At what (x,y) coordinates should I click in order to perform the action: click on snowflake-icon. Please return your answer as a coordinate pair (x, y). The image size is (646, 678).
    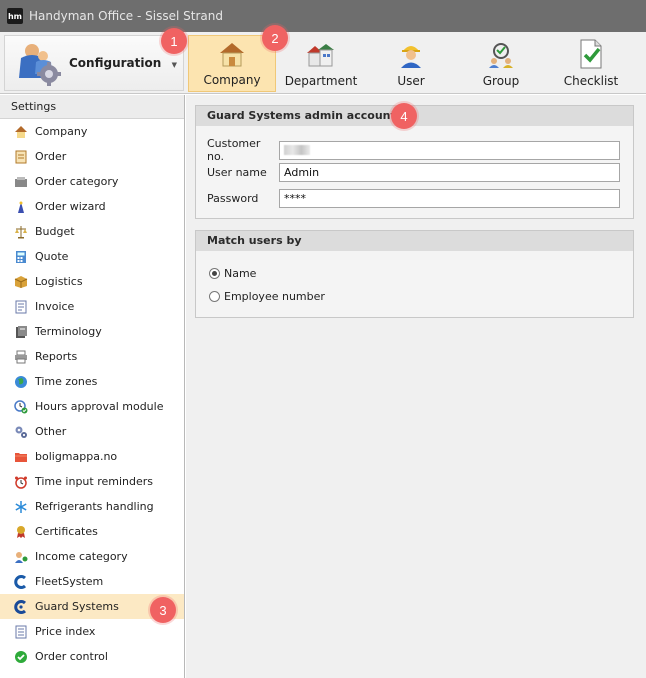
    Looking at the image, I should click on (21, 506).